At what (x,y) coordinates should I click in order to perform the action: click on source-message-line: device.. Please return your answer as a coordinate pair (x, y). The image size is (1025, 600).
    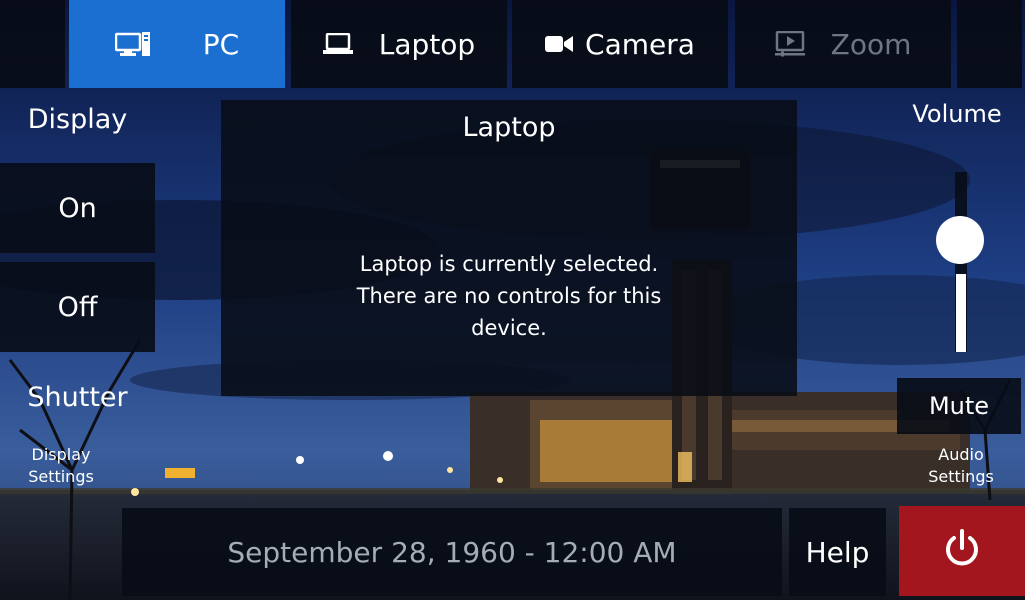
    Looking at the image, I should click on (509, 328).